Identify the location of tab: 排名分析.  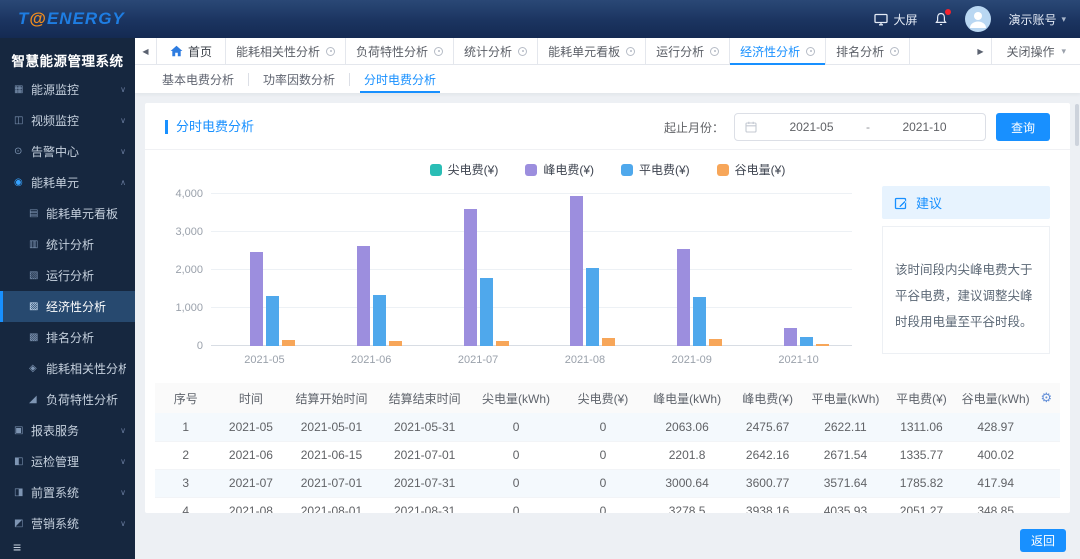
(868, 51).